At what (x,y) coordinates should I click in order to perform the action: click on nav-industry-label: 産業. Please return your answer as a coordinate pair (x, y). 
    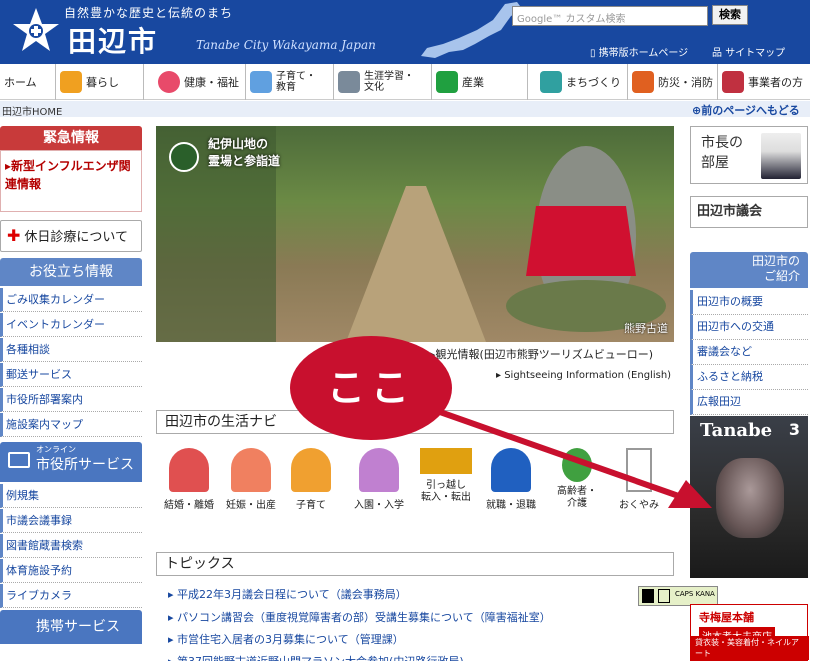
    Looking at the image, I should click on (473, 82).